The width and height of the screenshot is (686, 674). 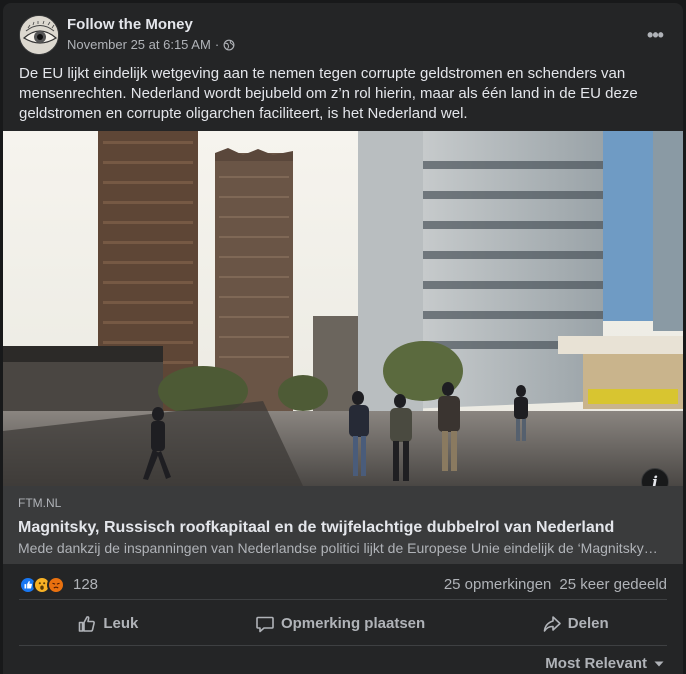 What do you see at coordinates (353, 623) in the screenshot?
I see `comment-label: Opmerking plaatsen` at bounding box center [353, 623].